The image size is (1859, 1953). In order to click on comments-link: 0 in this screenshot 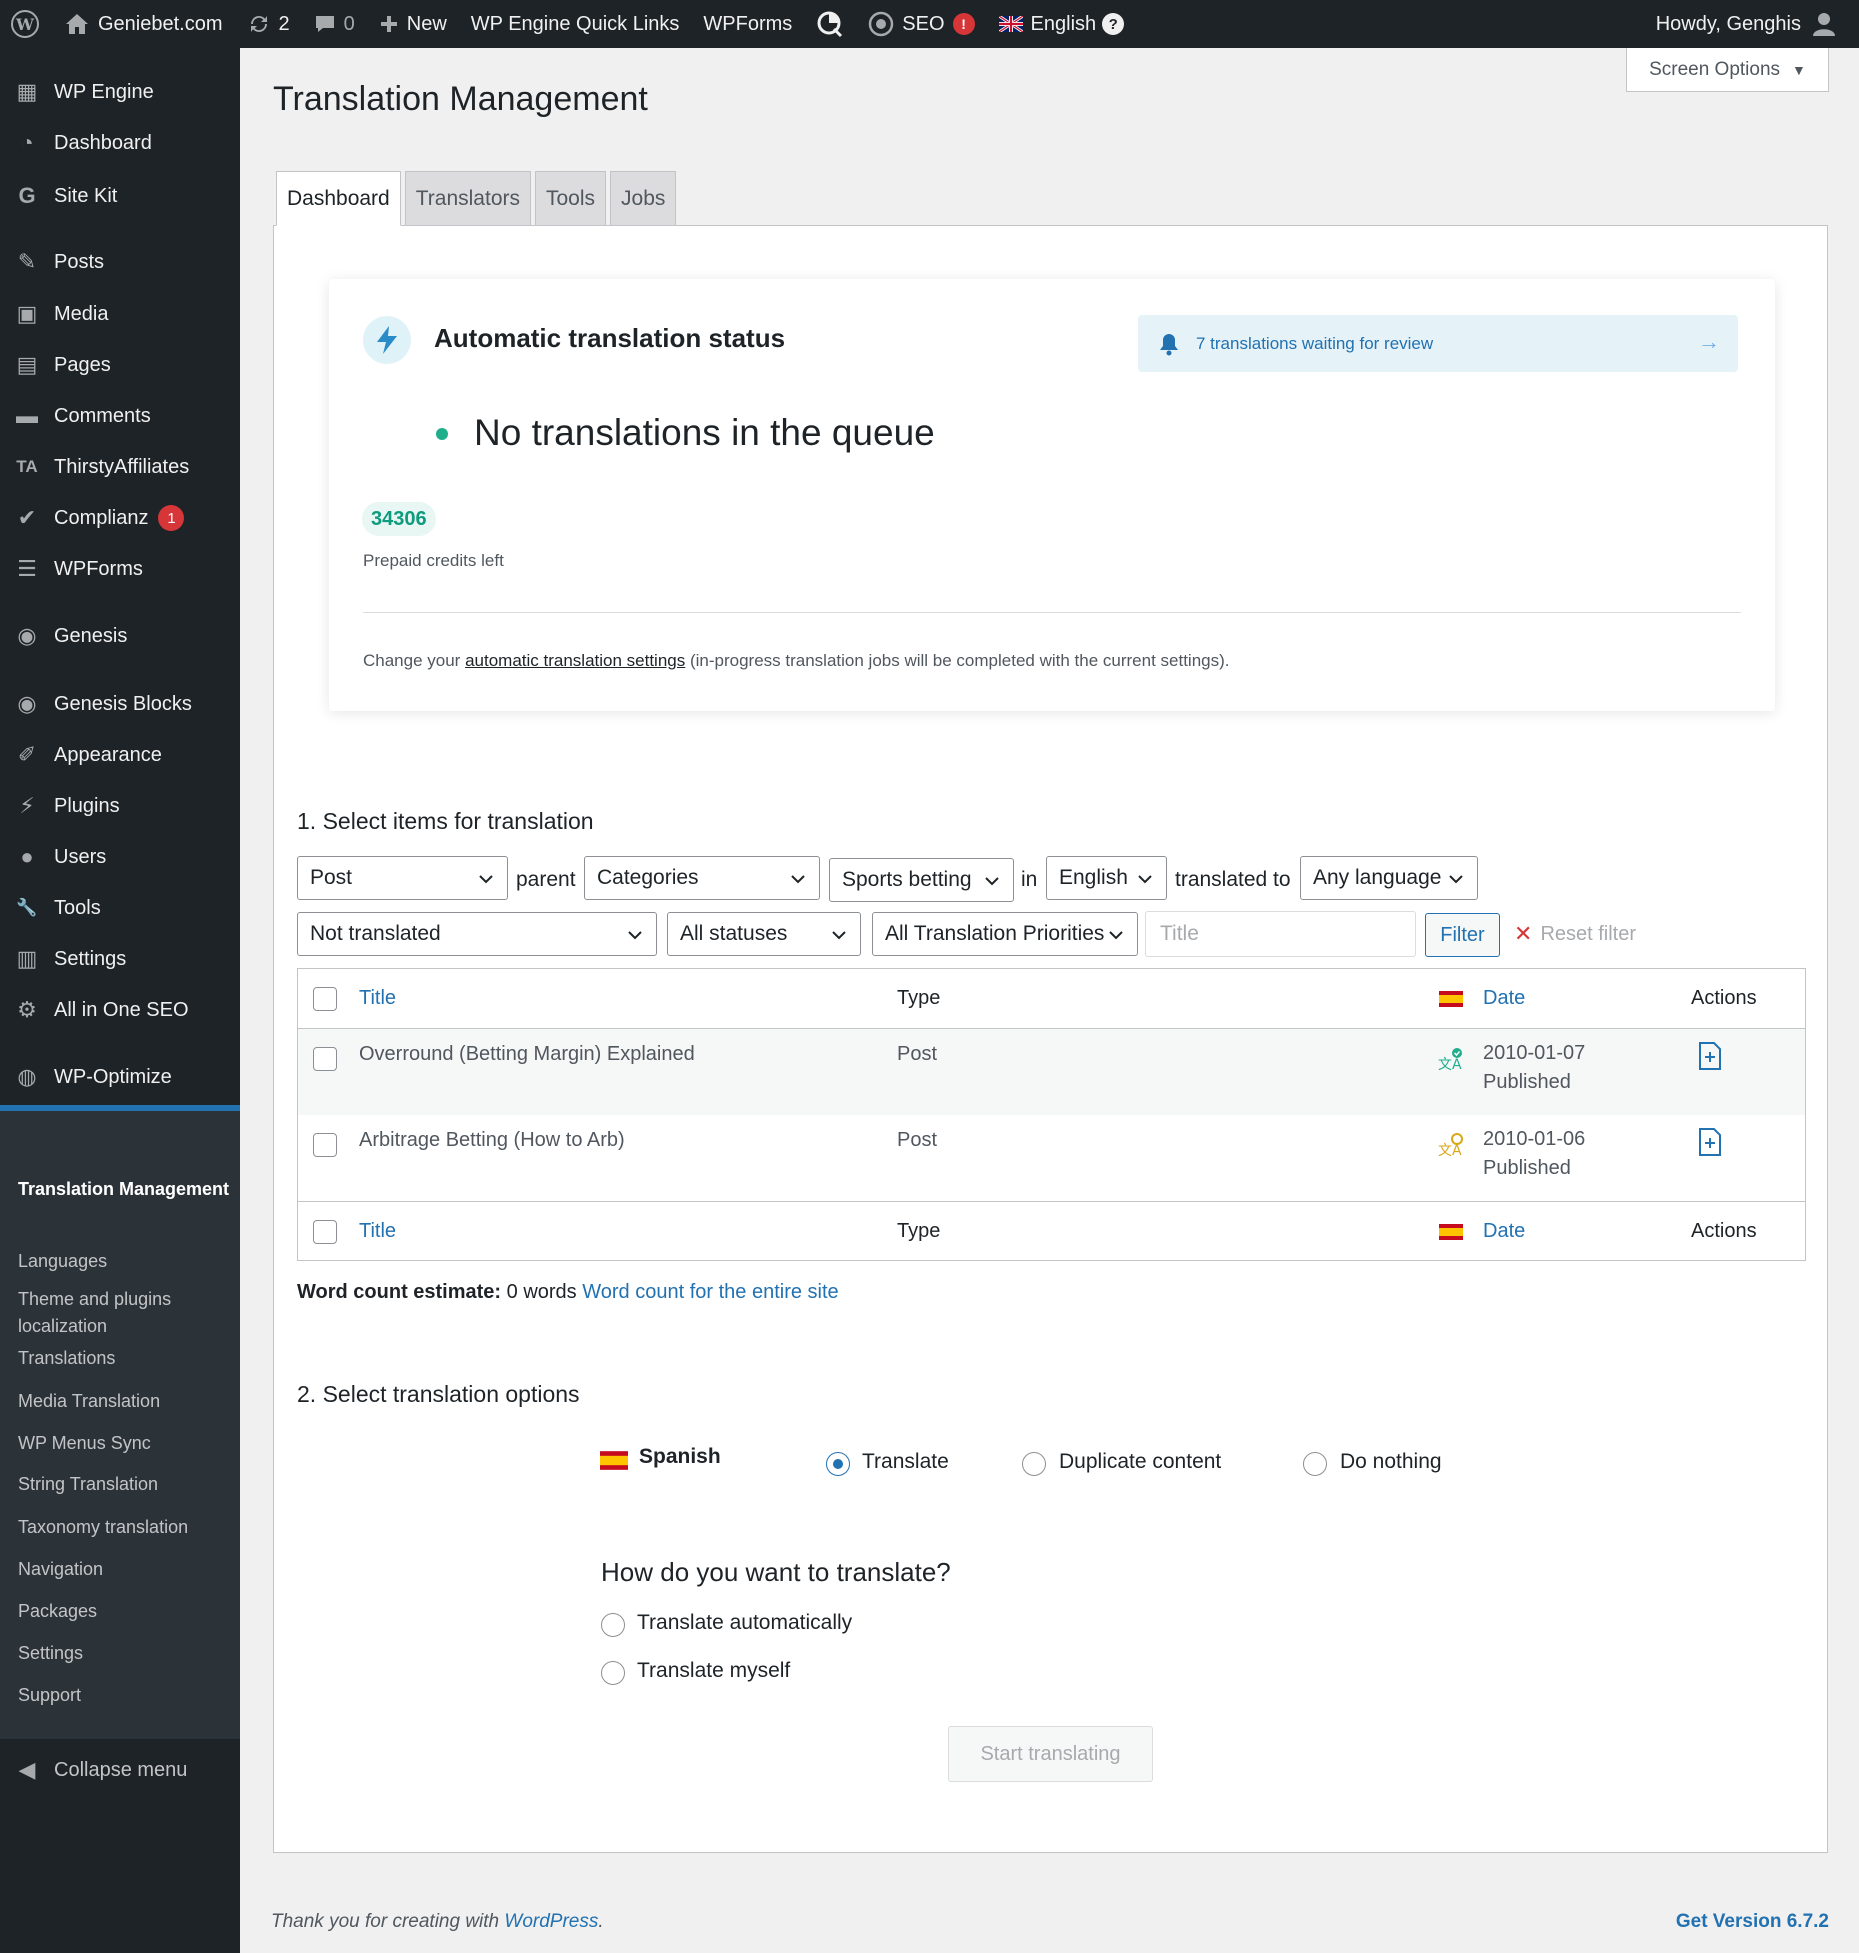, I will do `click(334, 24)`.